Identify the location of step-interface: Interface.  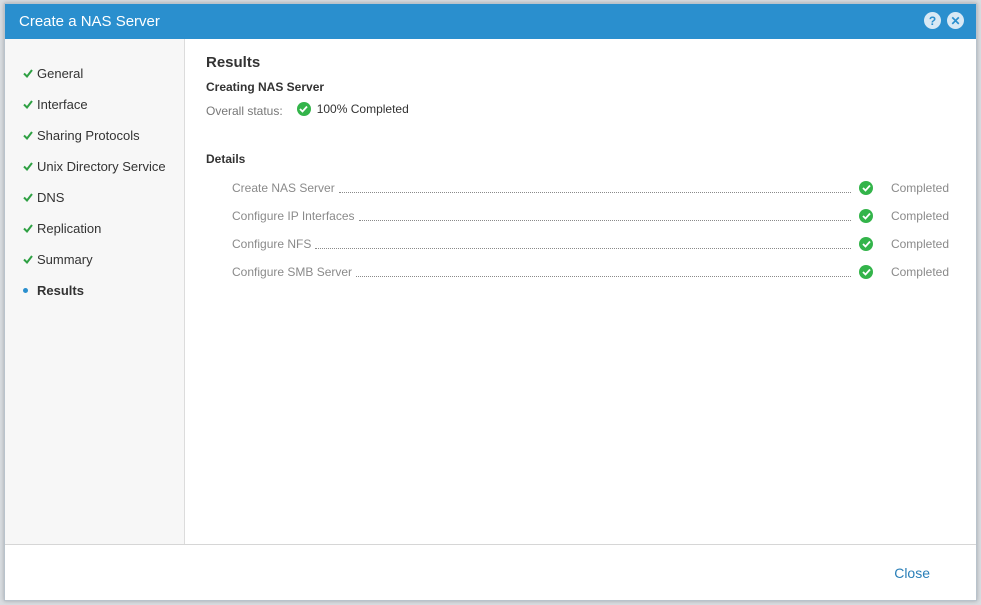
(55, 104).